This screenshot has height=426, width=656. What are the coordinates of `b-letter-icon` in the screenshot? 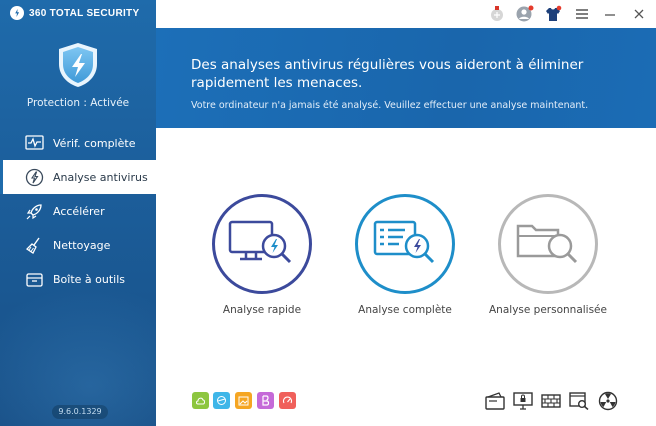 It's located at (265, 400).